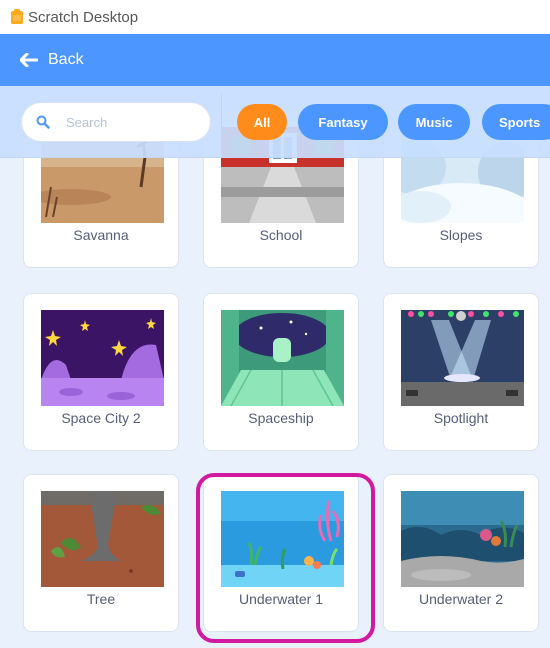 The width and height of the screenshot is (550, 648). I want to click on backdrop-card-underwater-2: Underwater 2, so click(461, 553).